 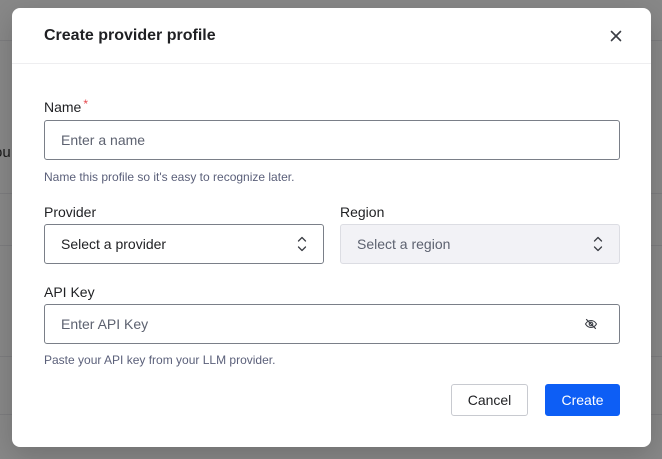 I want to click on region-label: Region, so click(x=362, y=212).